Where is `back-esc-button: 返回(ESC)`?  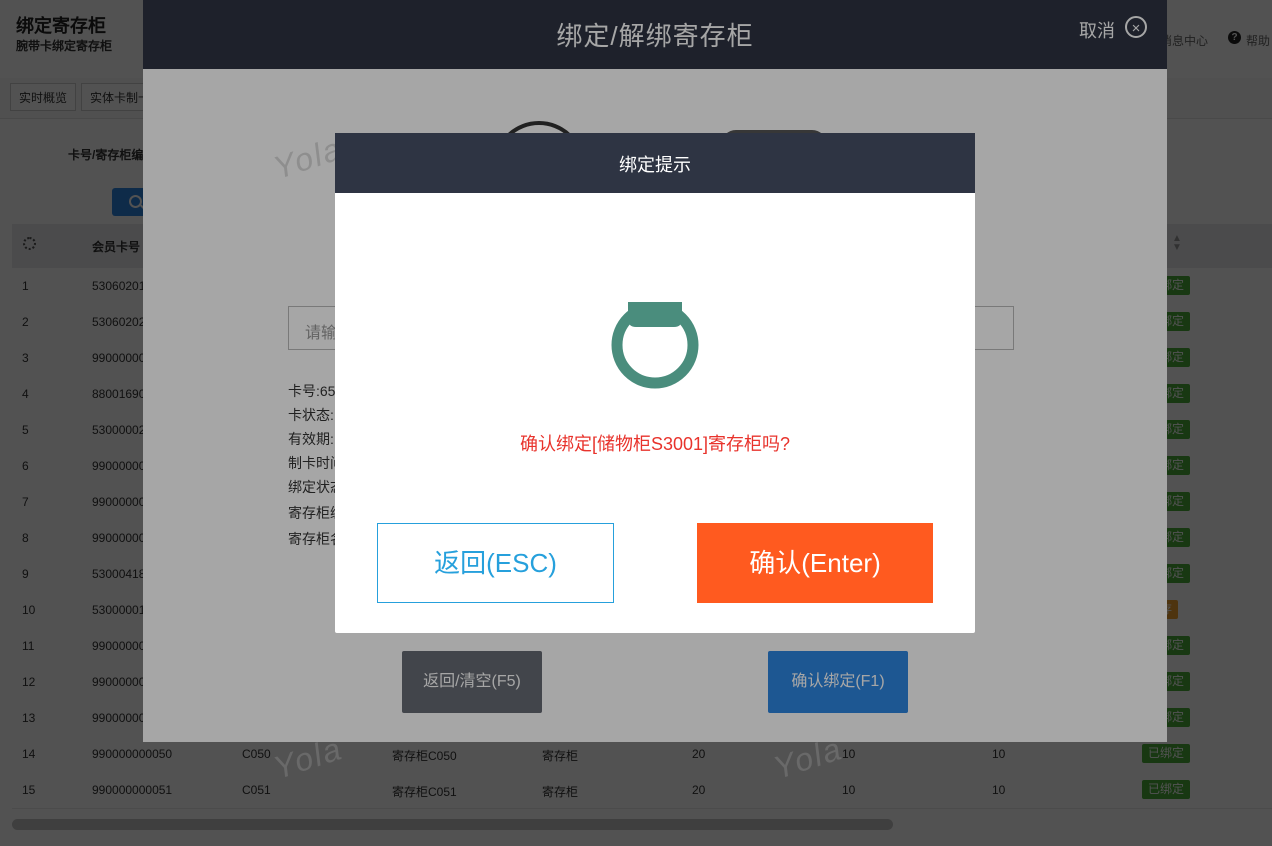
back-esc-button: 返回(ESC) is located at coordinates (495, 563).